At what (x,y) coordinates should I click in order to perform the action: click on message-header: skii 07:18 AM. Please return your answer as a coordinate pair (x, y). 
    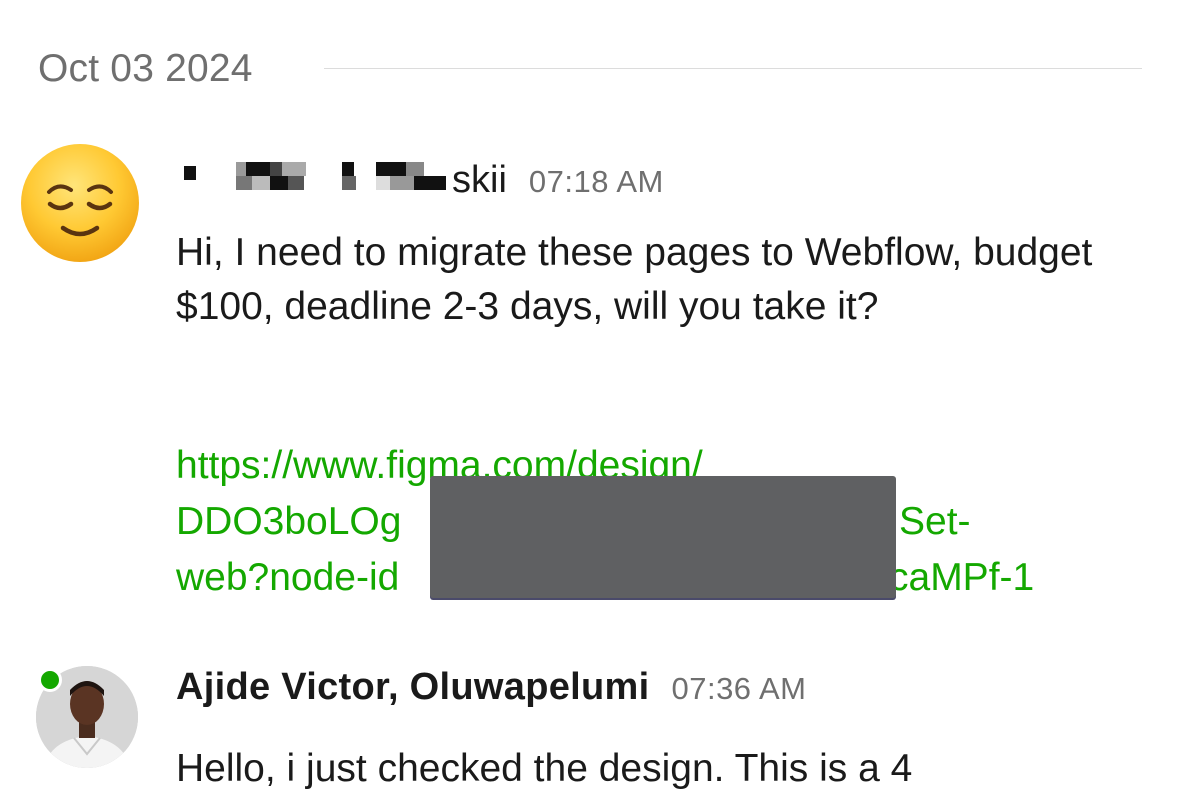
    Looking at the image, I should click on (420, 177).